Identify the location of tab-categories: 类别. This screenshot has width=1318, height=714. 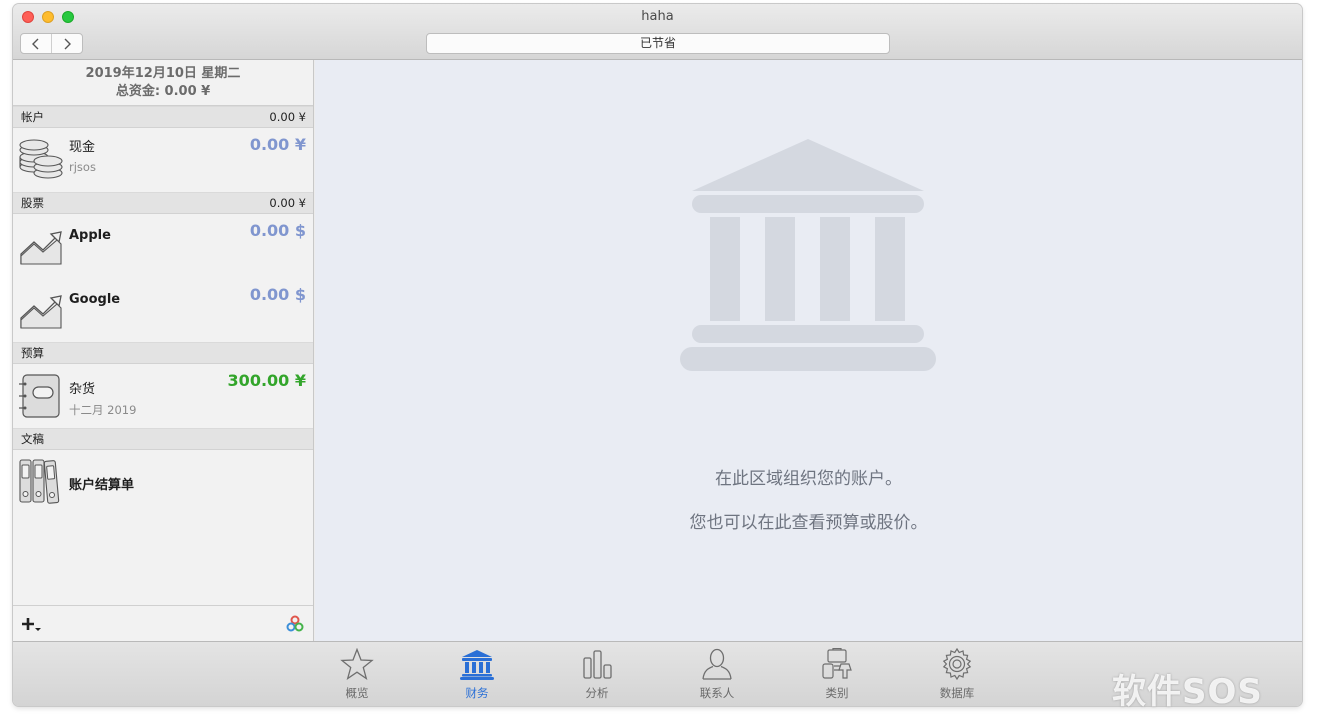
(837, 674).